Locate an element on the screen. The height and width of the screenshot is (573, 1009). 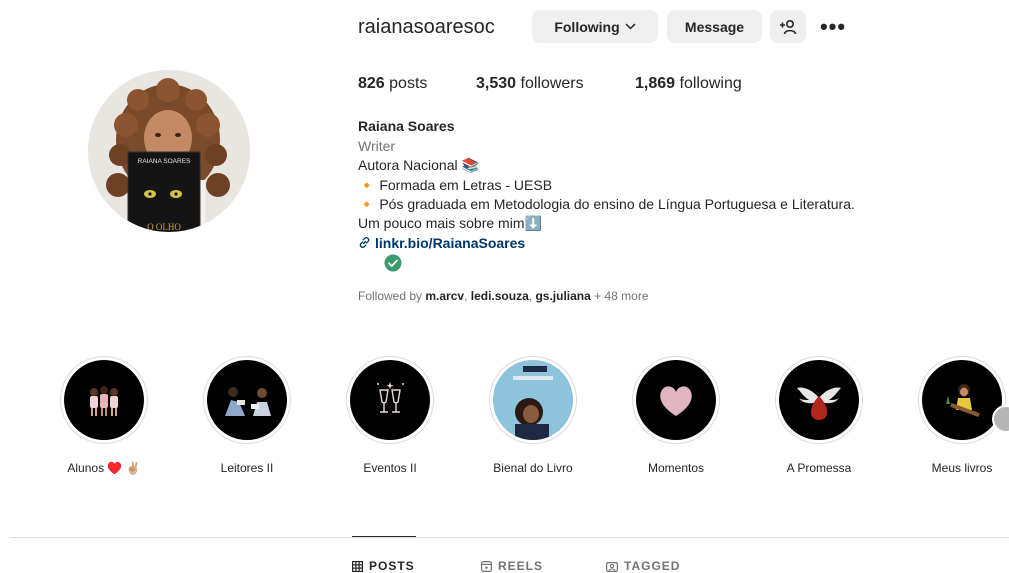
highlight-label: Momentos is located at coordinates (676, 468).